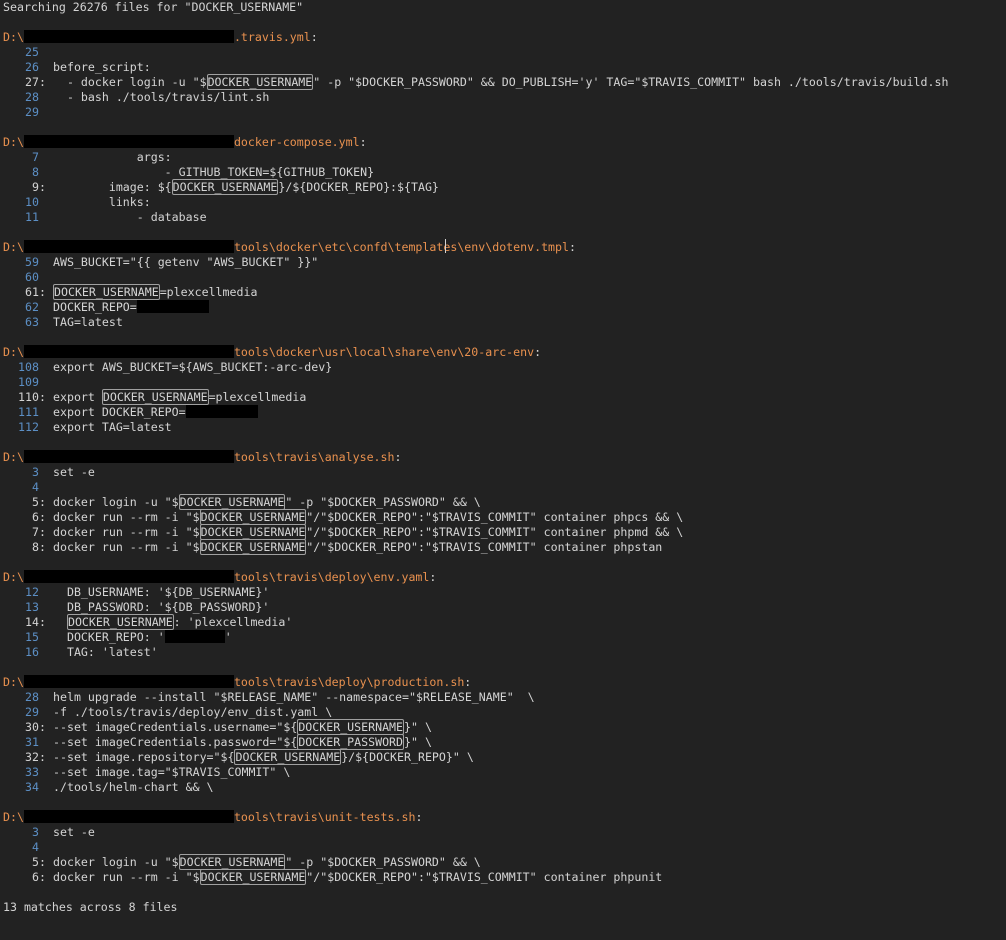 The width and height of the screenshot is (1006, 940). I want to click on code-segment: DB_PASSWORD: '${DB_PASSWORD}', so click(161, 607).